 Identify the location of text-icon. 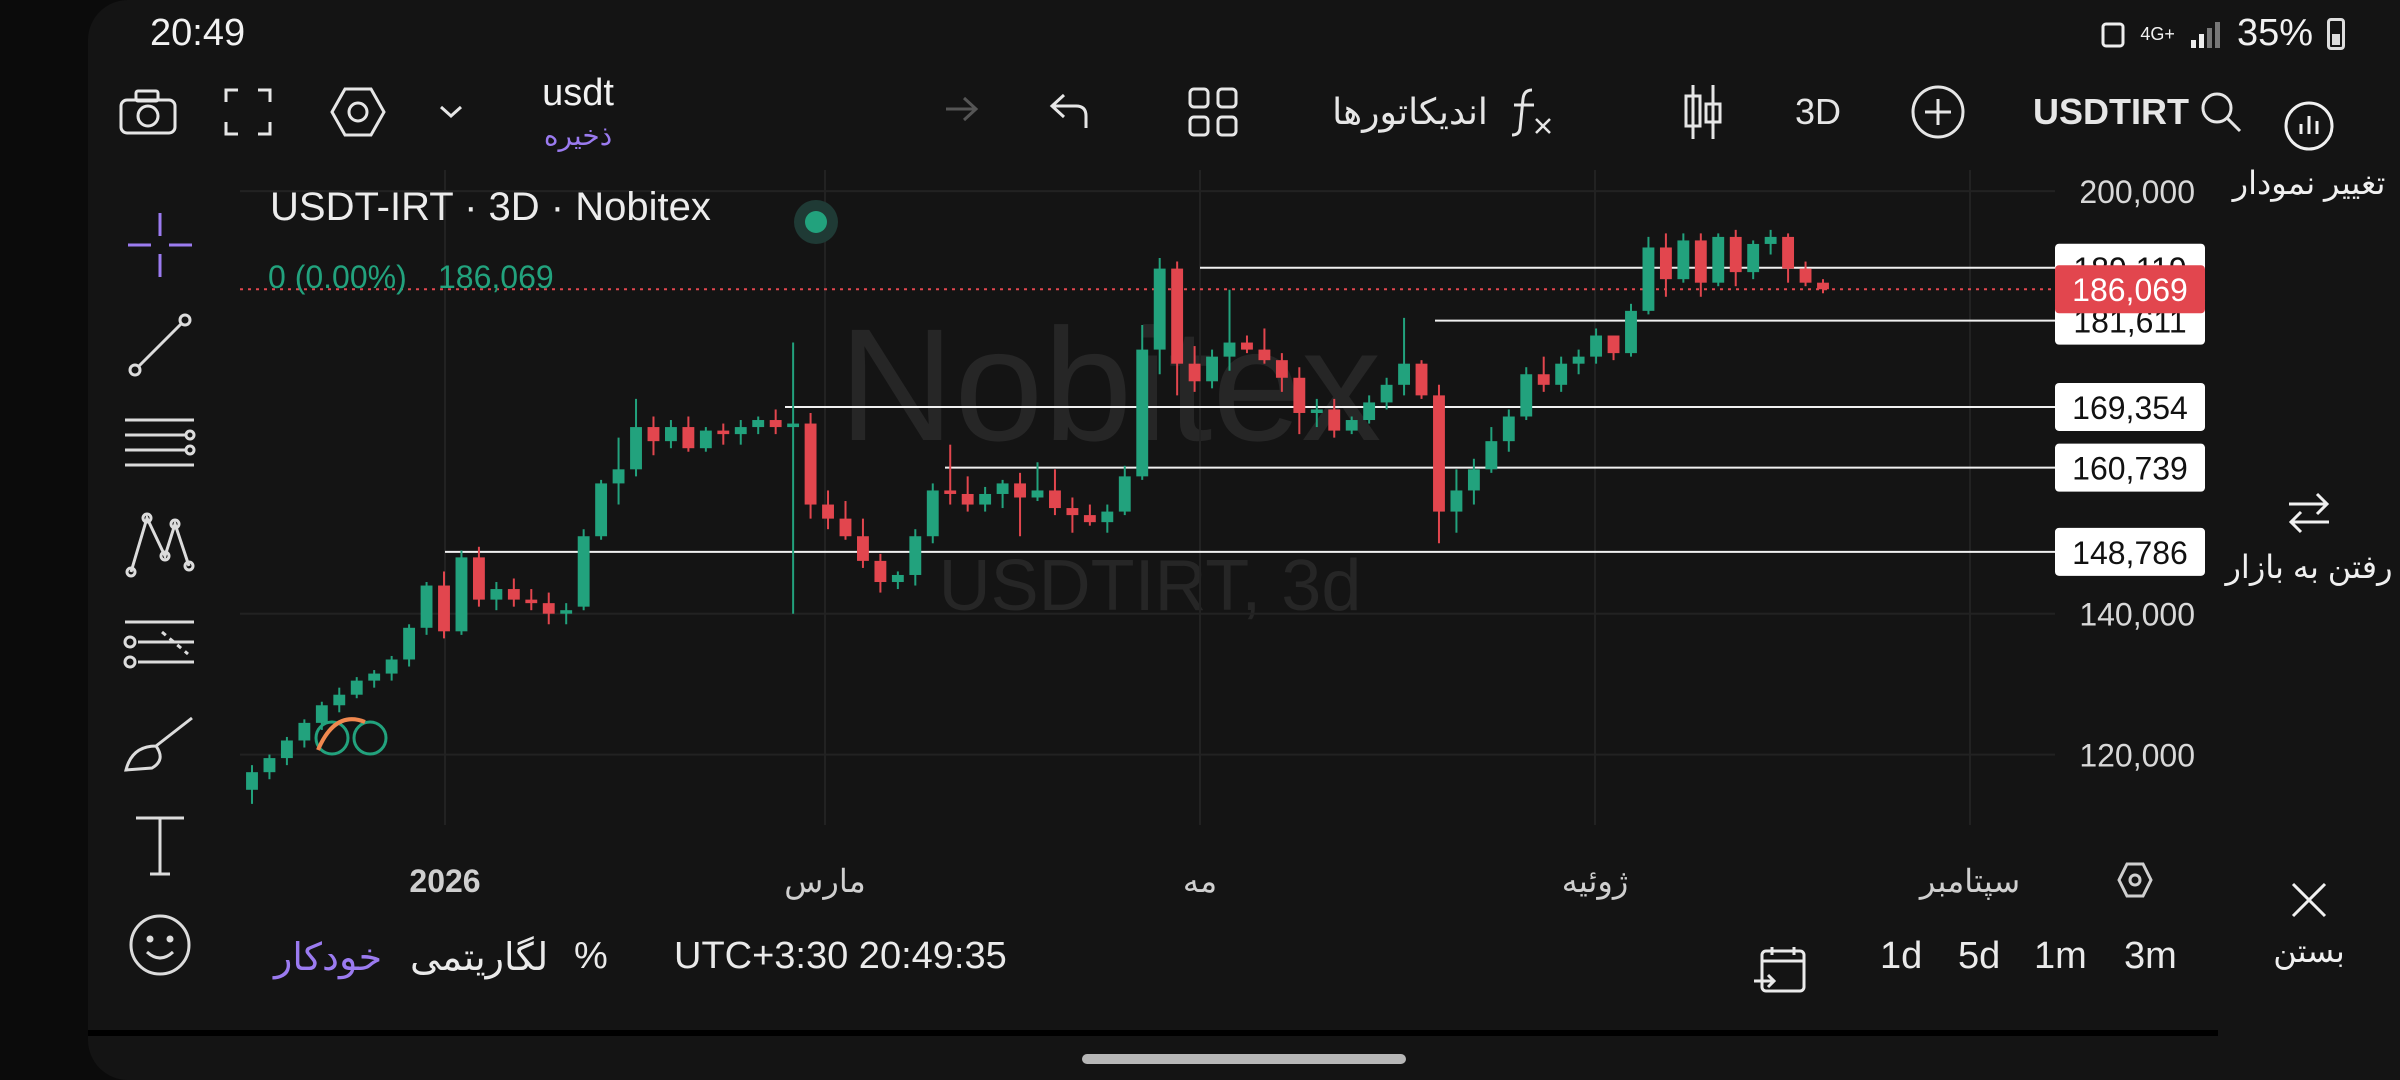
(160, 846).